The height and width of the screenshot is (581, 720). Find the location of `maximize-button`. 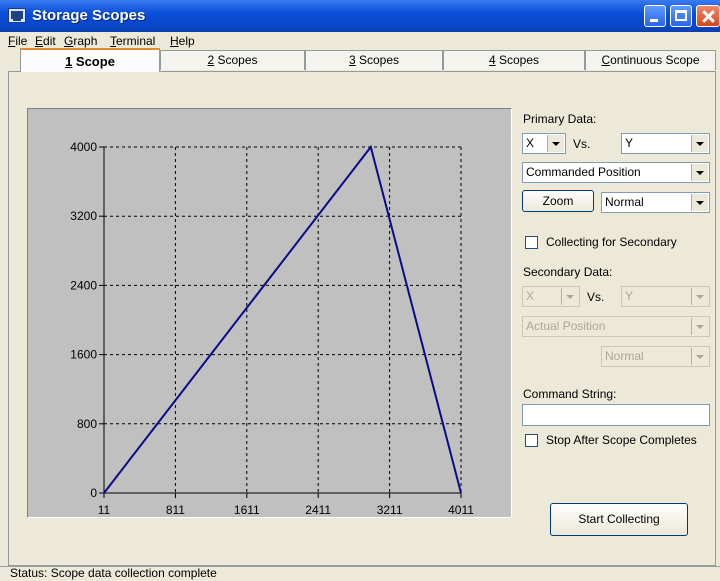

maximize-button is located at coordinates (681, 16).